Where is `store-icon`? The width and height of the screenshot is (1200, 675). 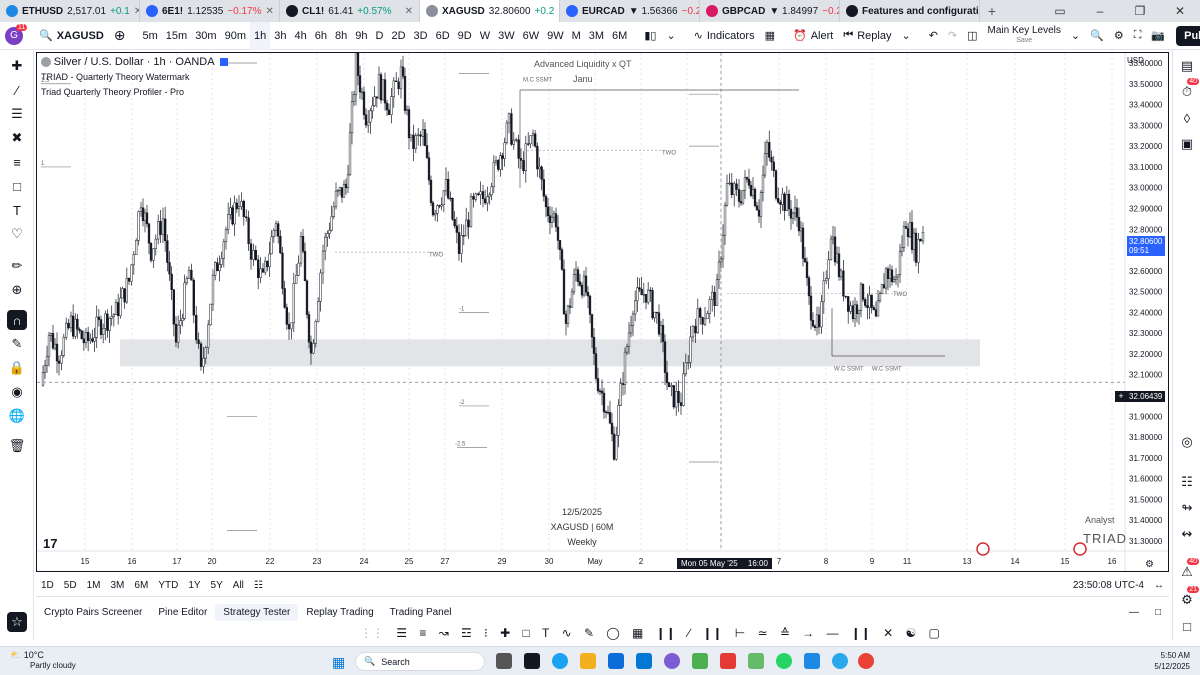 store-icon is located at coordinates (616, 661).